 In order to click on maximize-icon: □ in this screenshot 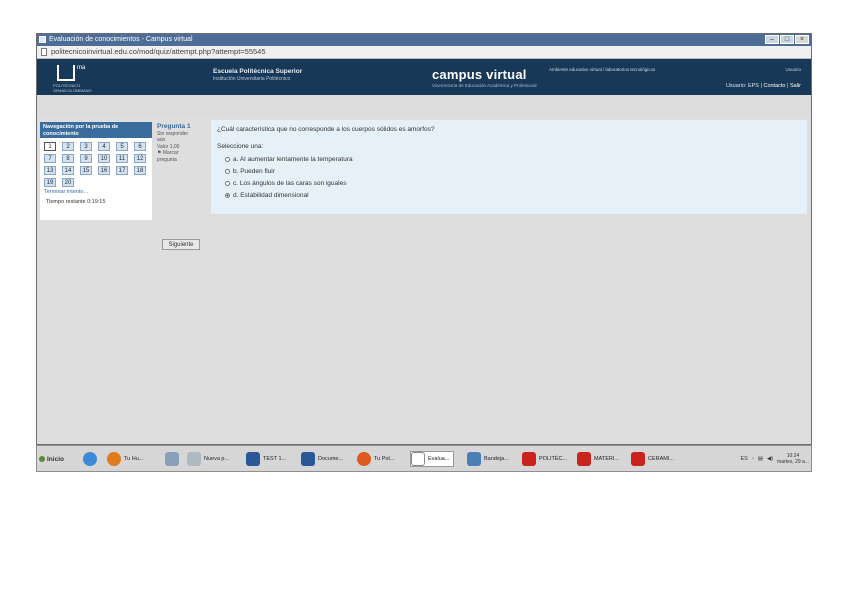, I will do `click(787, 39)`.